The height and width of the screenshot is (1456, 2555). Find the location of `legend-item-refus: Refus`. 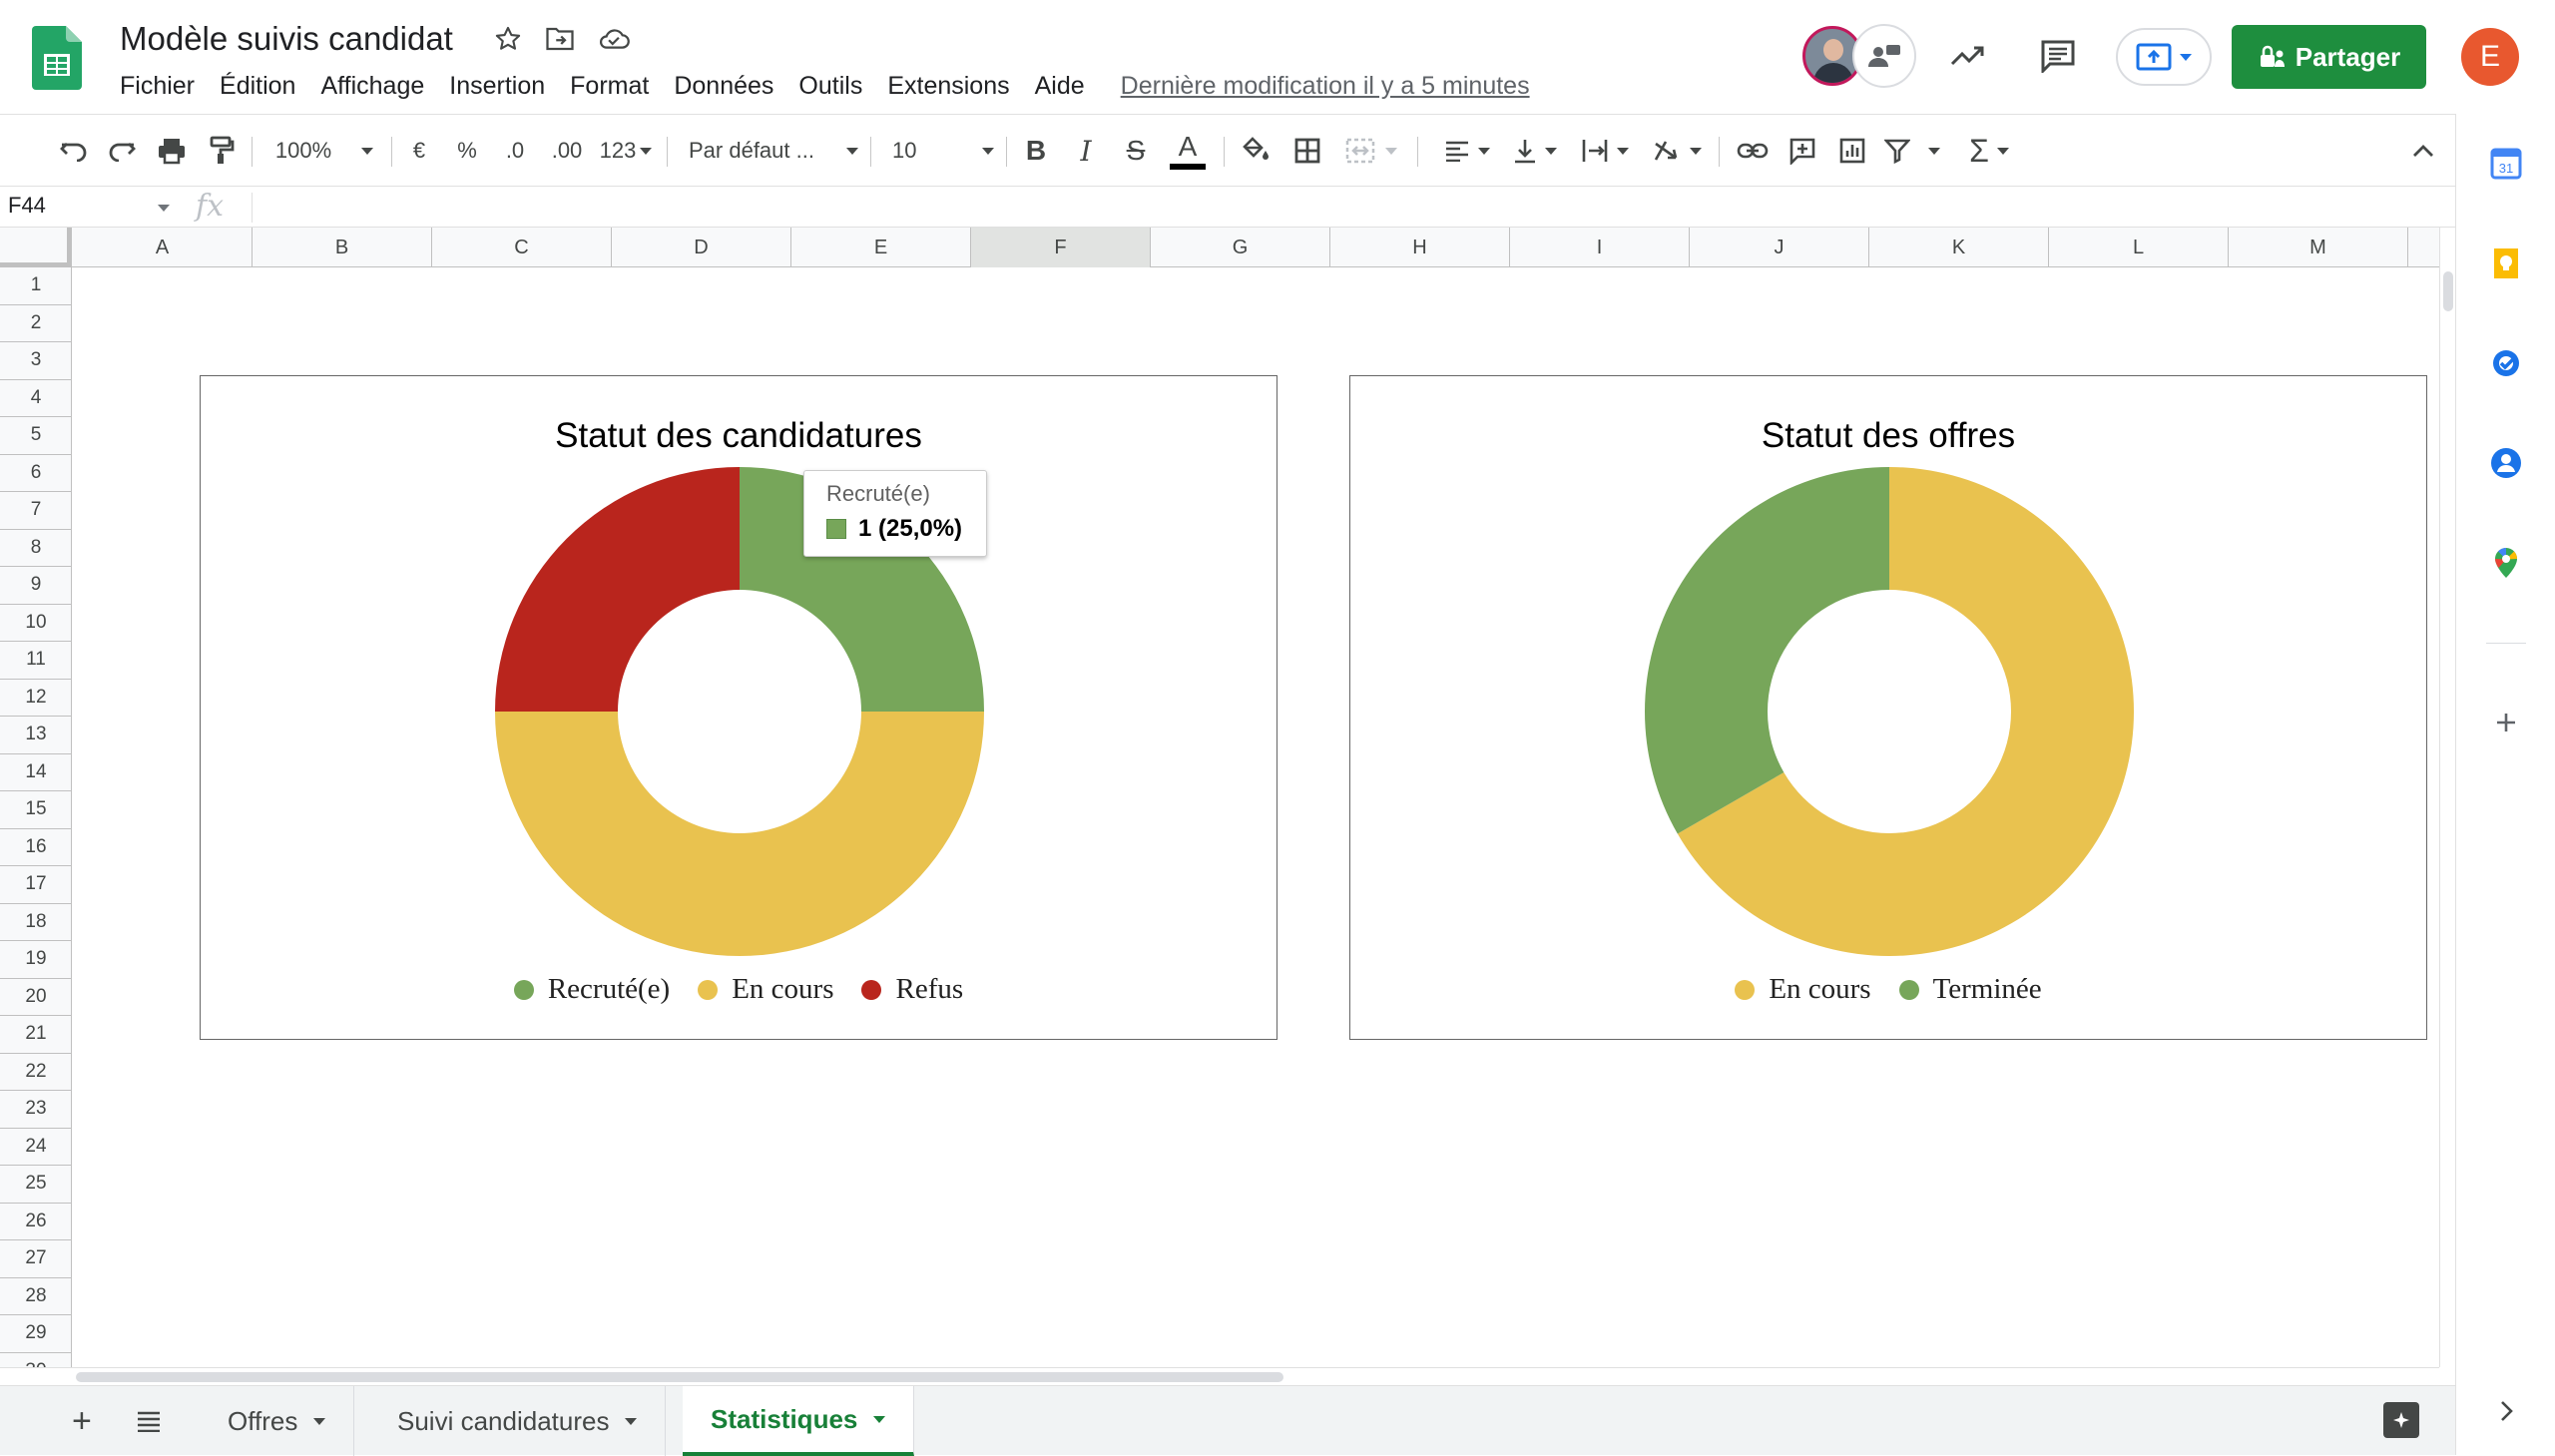

legend-item-refus: Refus is located at coordinates (912, 989).